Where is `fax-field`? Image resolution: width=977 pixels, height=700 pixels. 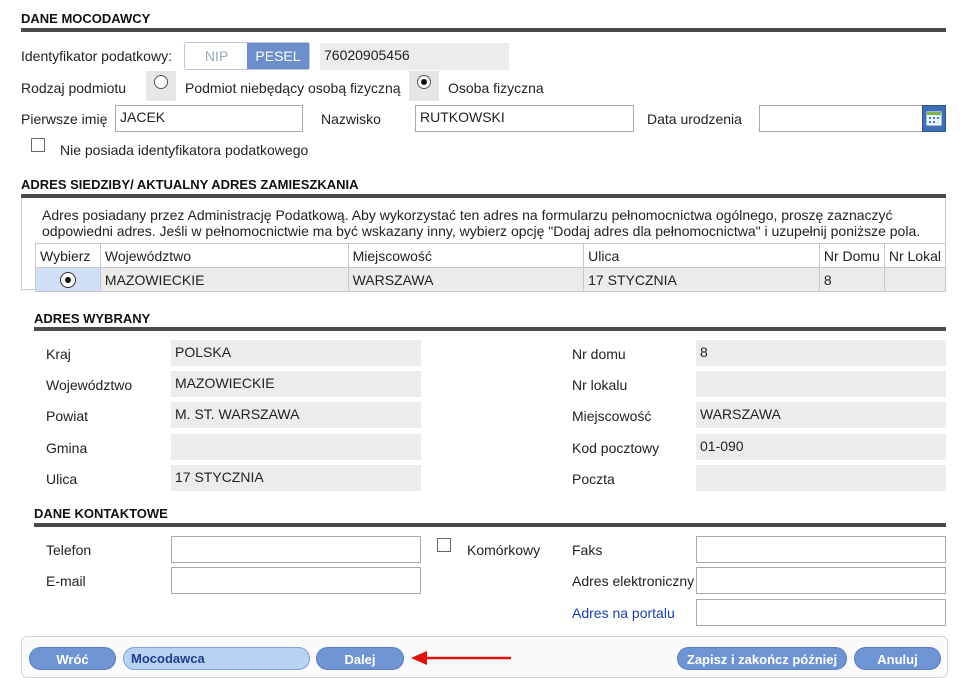 fax-field is located at coordinates (821, 549).